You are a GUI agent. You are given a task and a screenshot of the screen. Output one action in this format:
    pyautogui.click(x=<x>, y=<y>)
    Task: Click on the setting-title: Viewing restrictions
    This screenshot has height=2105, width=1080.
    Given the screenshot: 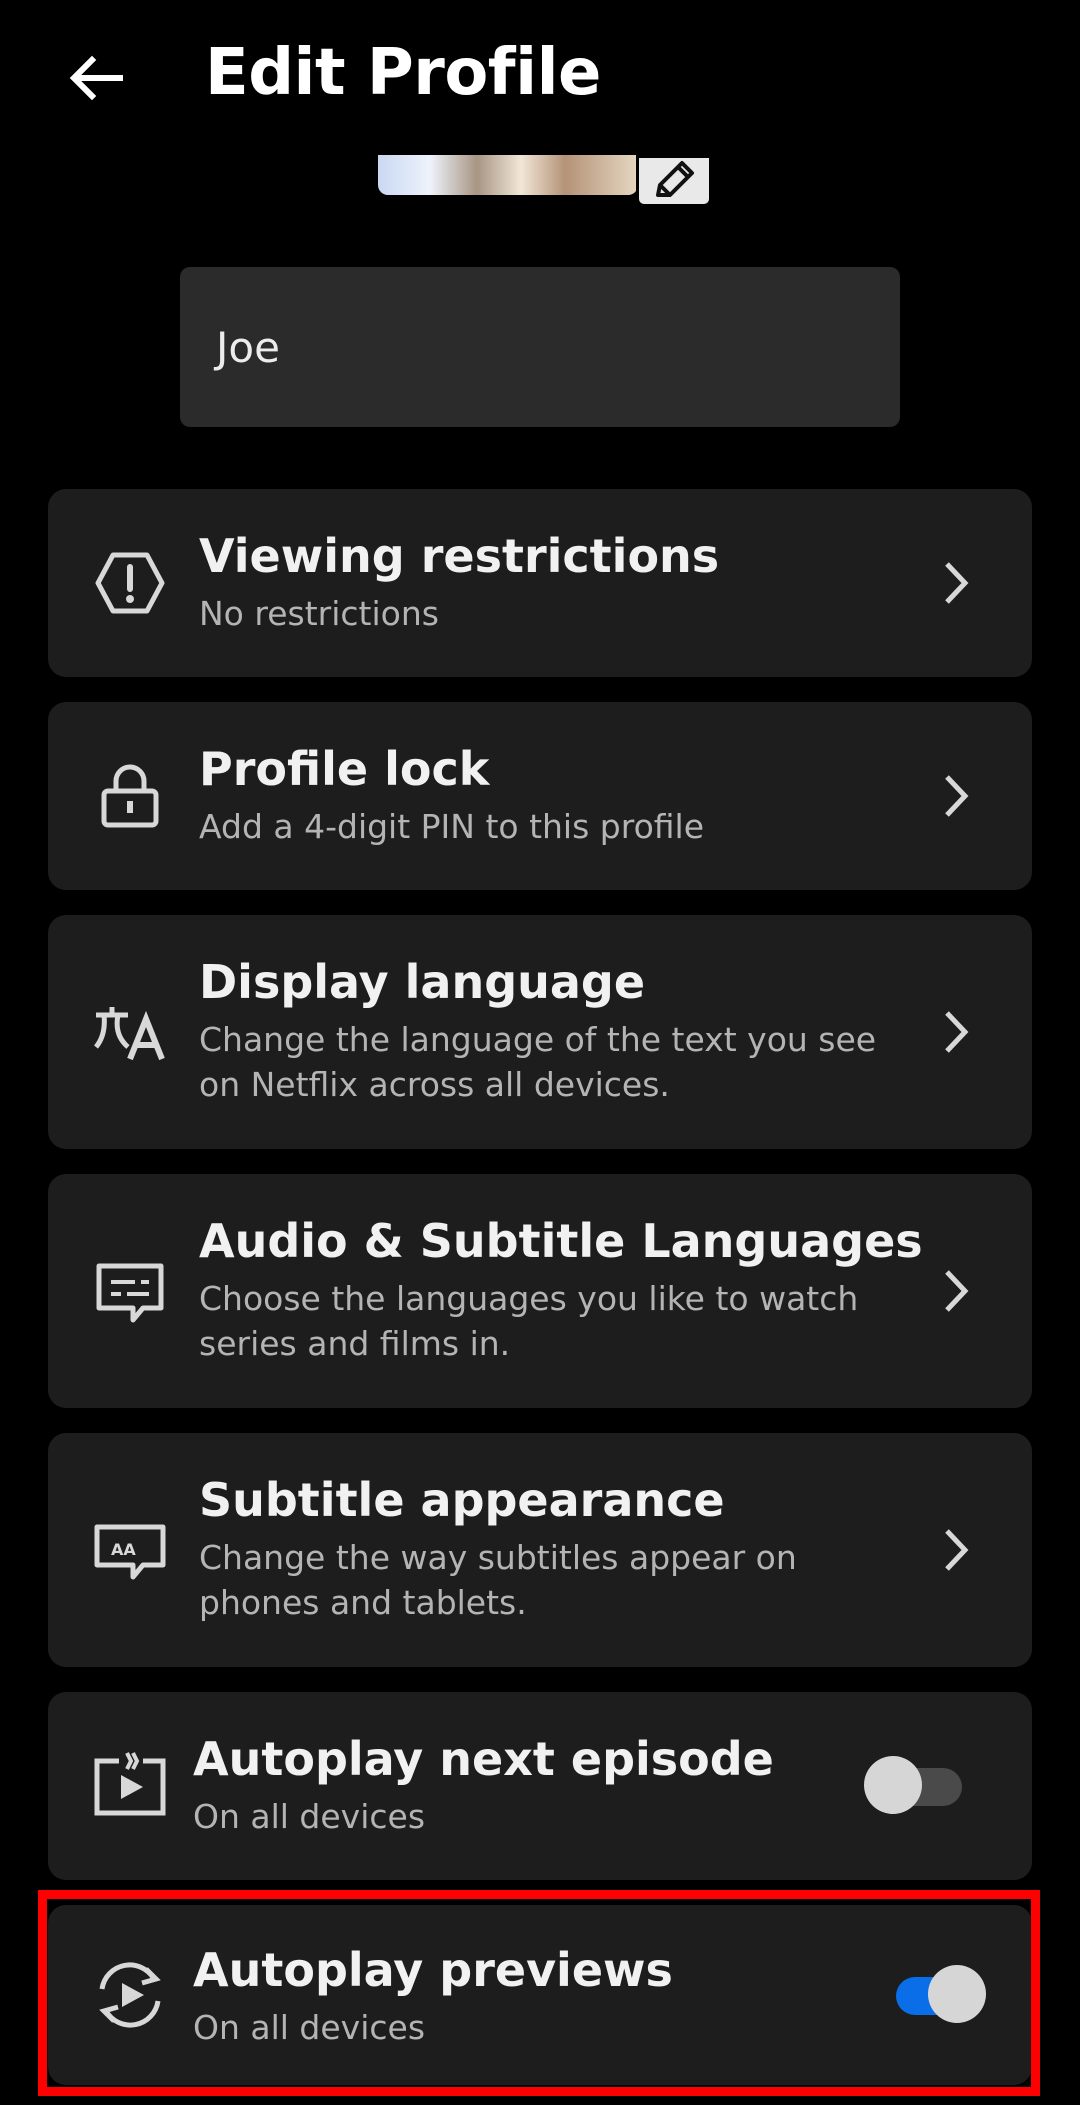 What is the action you would take?
    pyautogui.click(x=459, y=556)
    